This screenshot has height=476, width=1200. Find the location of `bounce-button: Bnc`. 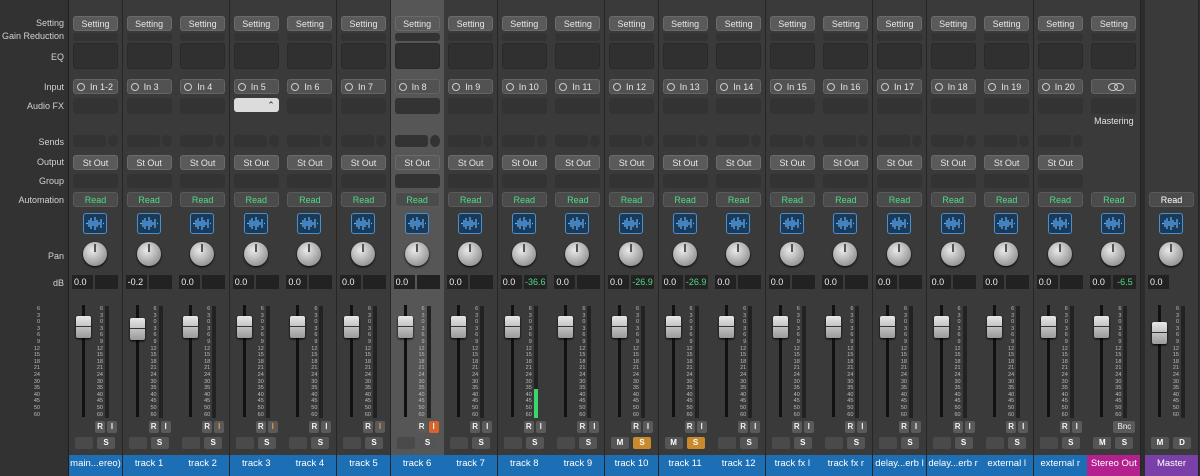

bounce-button: Bnc is located at coordinates (1124, 427).